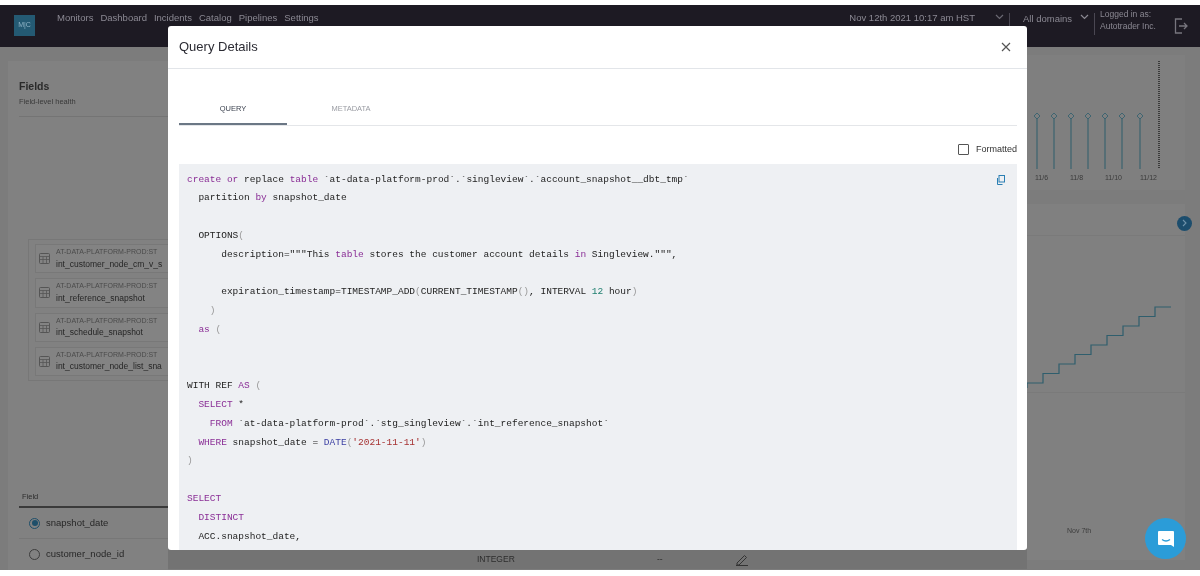  I want to click on code-line: OPTIONS(, so click(220, 235).